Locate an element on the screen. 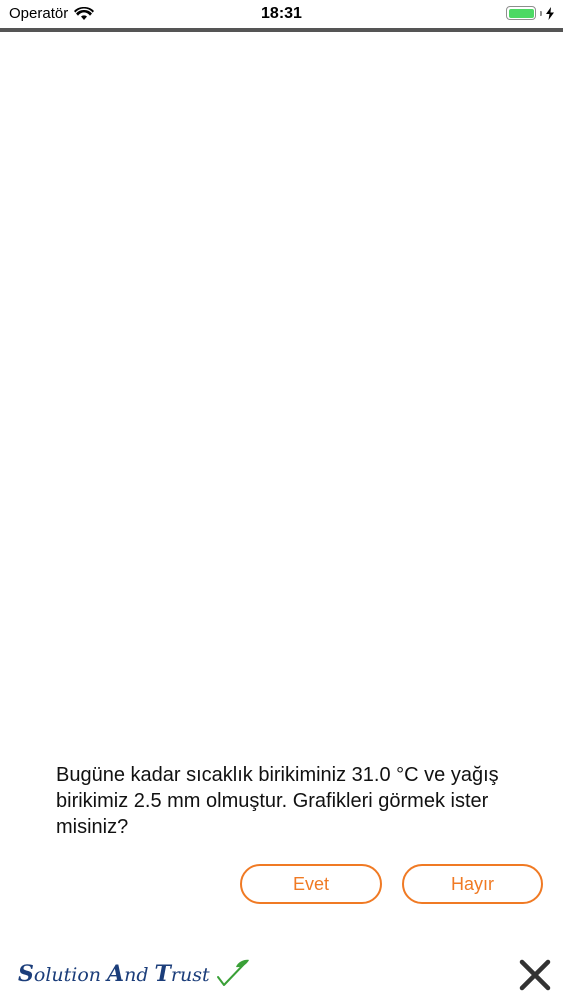  battery-icon is located at coordinates (521, 13).